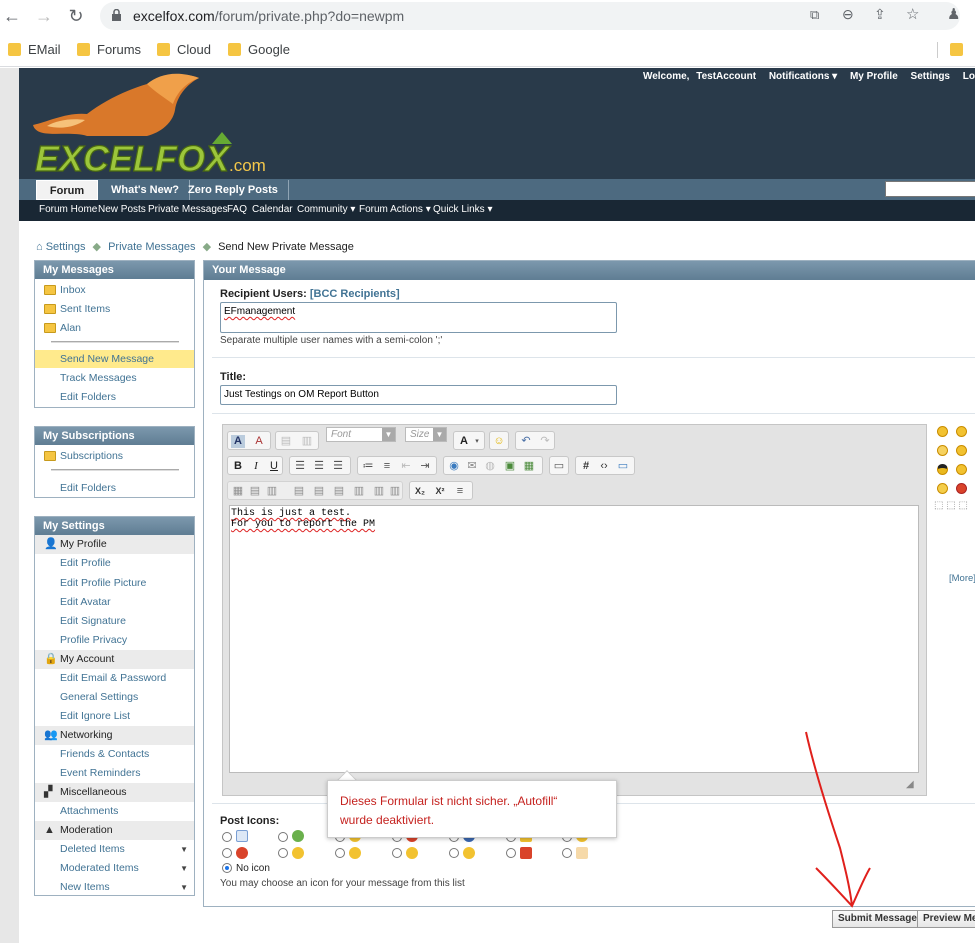  Describe the element at coordinates (88, 397) in the screenshot. I see `sidebar-item-edit-folders: Edit Folders` at that location.